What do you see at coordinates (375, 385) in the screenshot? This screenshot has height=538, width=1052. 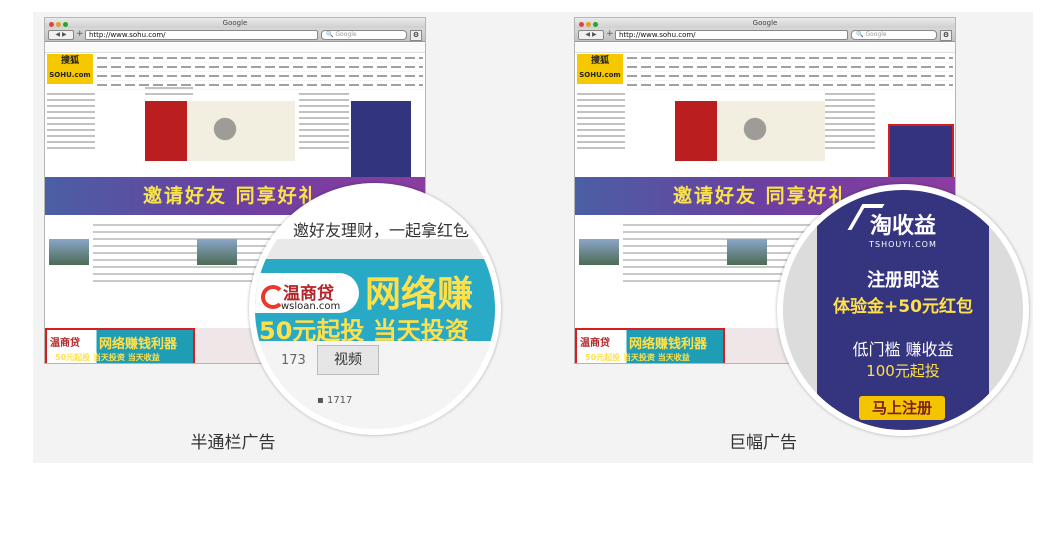 I see `zoom-lower-area: 173 视频 ▪ 1717` at bounding box center [375, 385].